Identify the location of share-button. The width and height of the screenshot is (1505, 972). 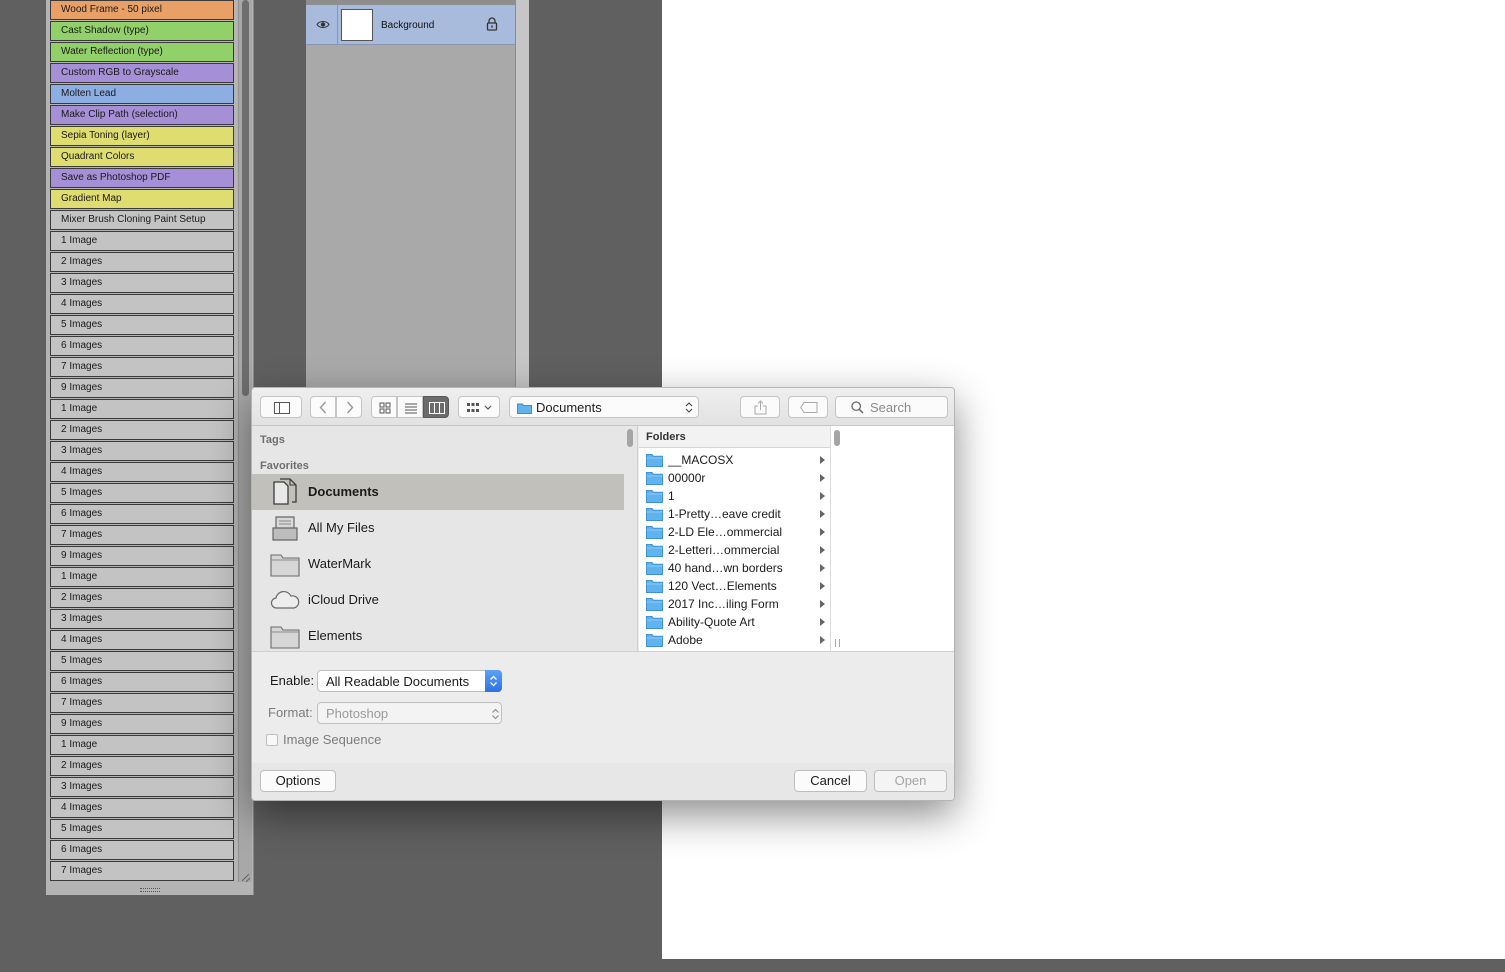
(760, 407).